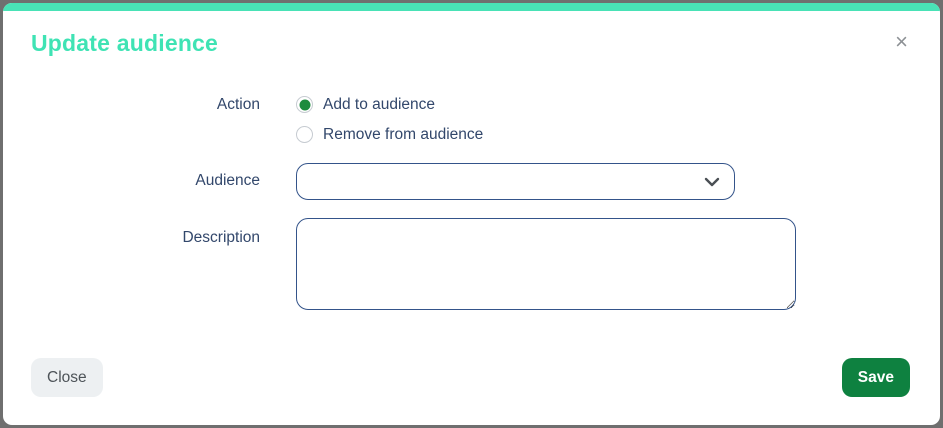 Image resolution: width=943 pixels, height=428 pixels. I want to click on close-button: Close, so click(67, 377).